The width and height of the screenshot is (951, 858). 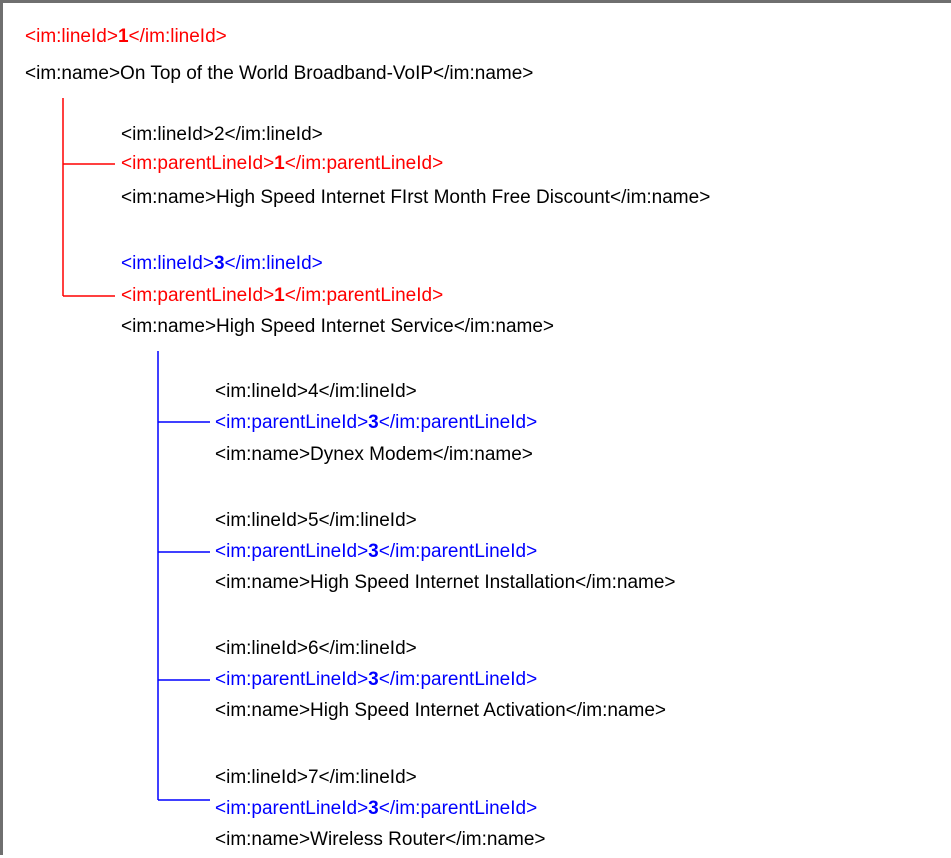 I want to click on xml-line-4-parentlineid: <im:parentLineId>3</im:parentLineId>, so click(x=376, y=423).